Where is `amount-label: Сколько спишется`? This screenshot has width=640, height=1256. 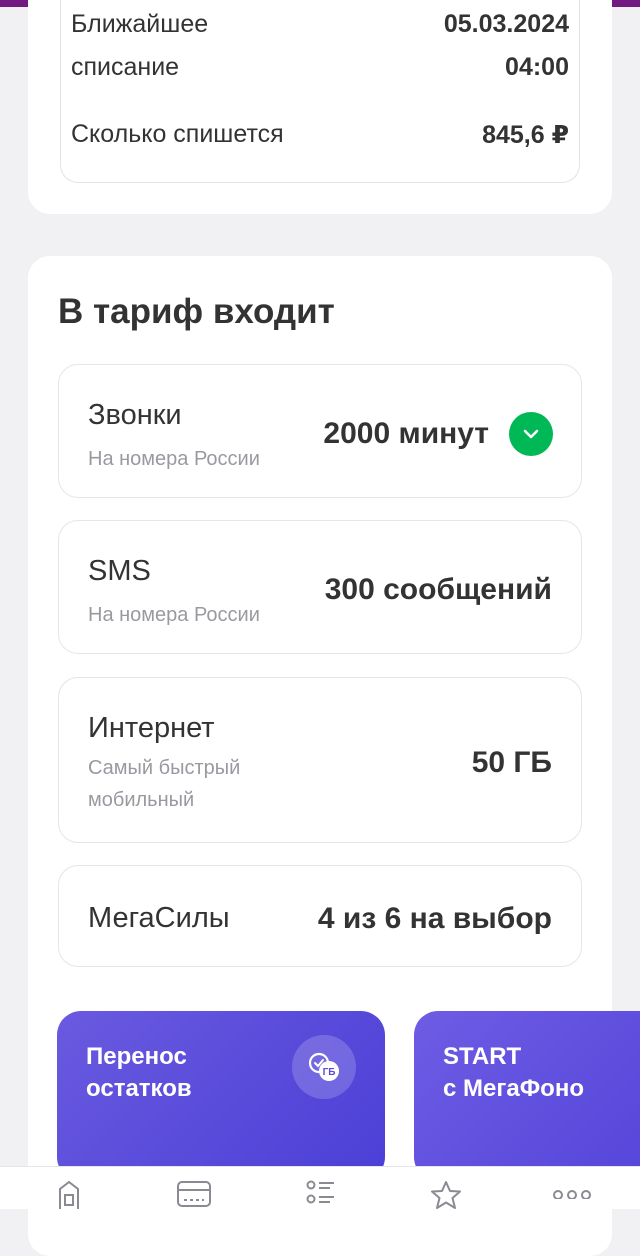 amount-label: Сколько спишется is located at coordinates (177, 134).